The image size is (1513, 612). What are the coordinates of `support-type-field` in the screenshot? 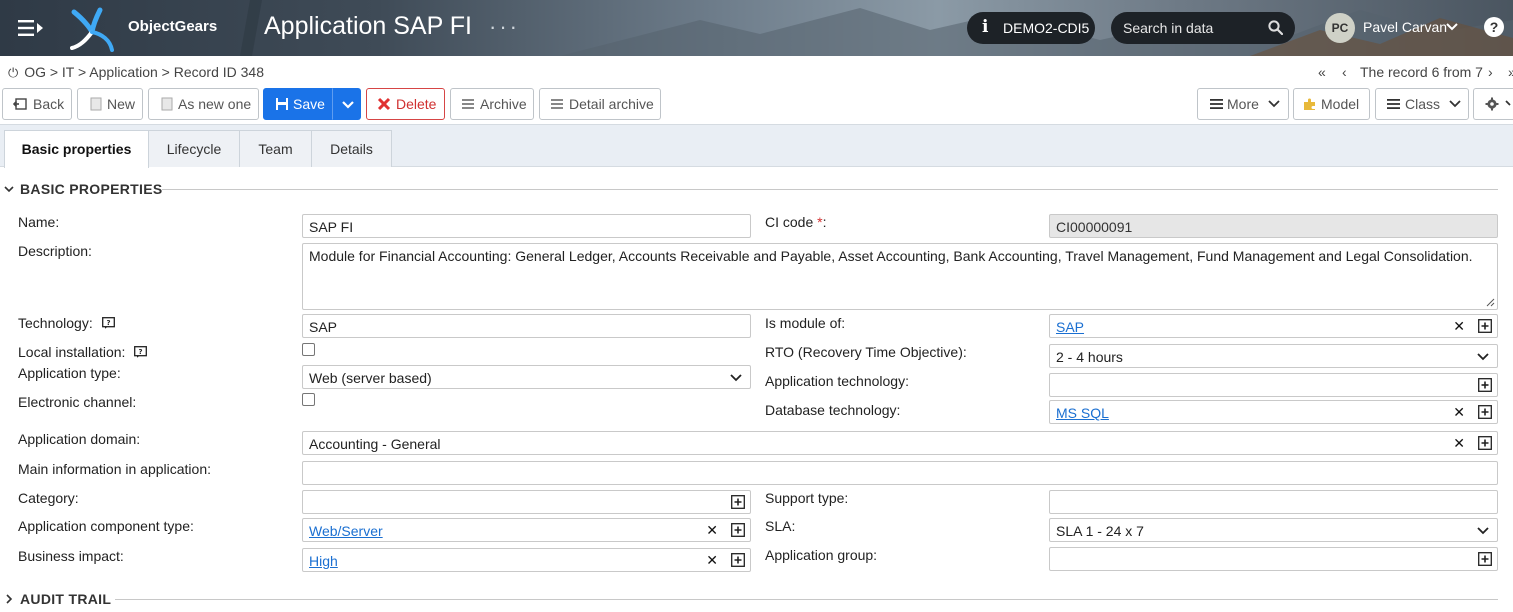 It's located at (1273, 502).